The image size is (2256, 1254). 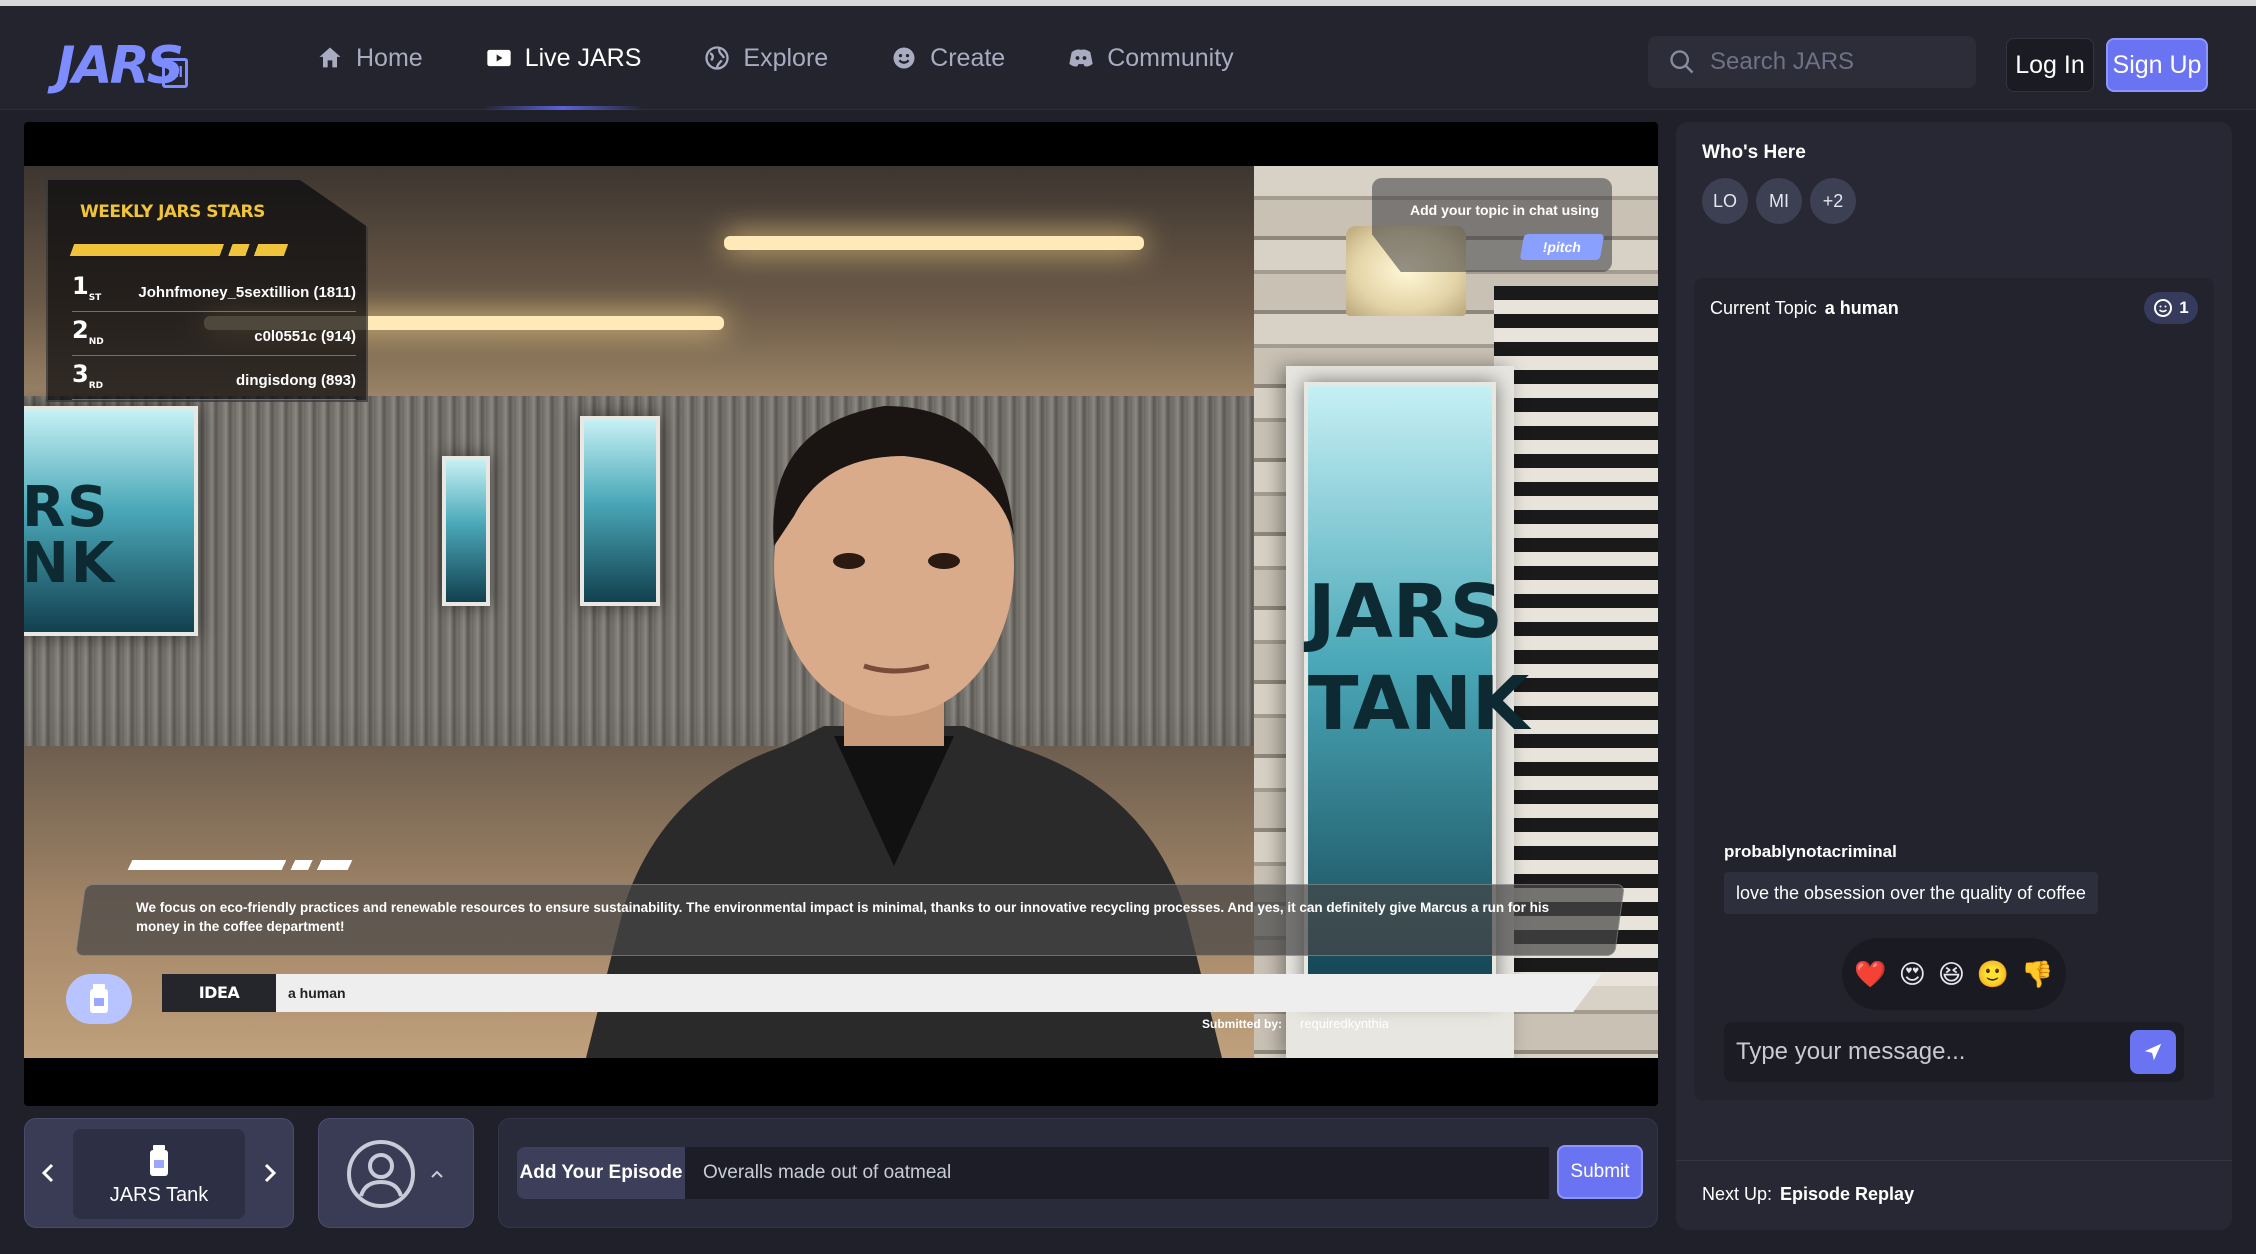 I want to click on laugh-emoji-button: 😆, so click(x=1951, y=974).